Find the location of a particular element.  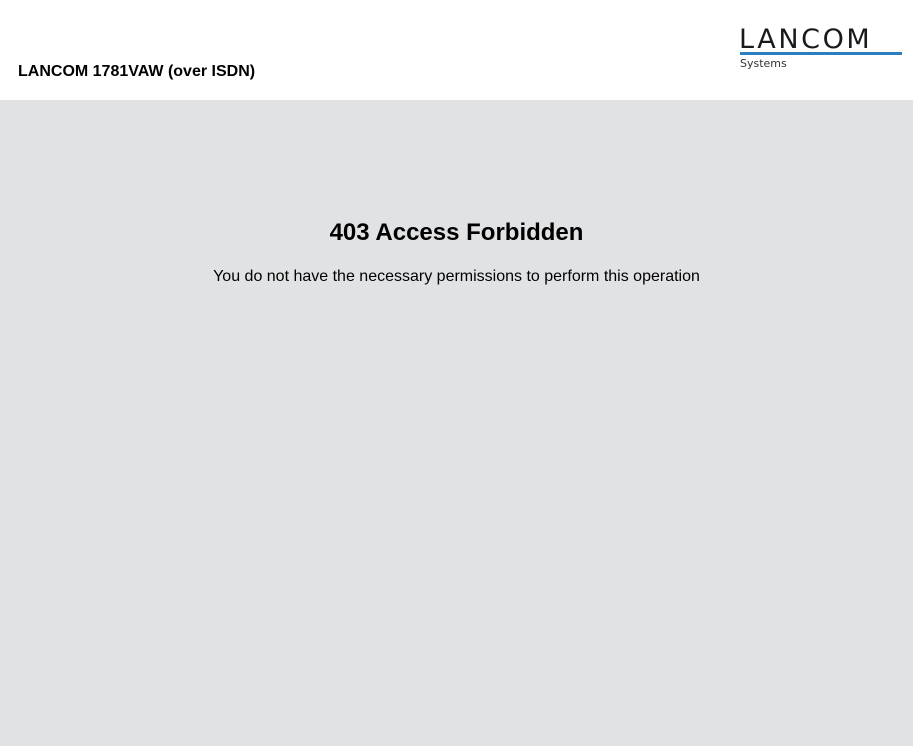

logo-wordmark: LANCOM is located at coordinates (806, 39).